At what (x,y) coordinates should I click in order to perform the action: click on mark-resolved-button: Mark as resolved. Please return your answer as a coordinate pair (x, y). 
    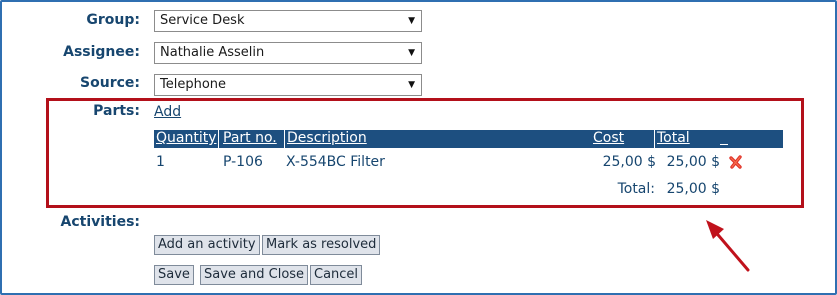
    Looking at the image, I should click on (321, 245).